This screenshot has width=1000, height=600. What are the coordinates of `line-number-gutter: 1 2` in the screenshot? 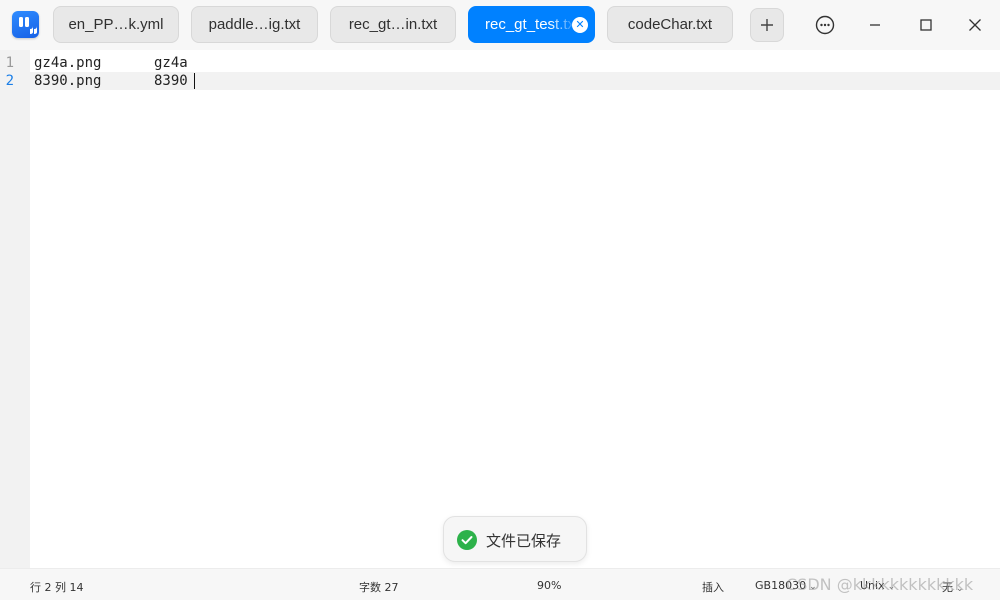 It's located at (15, 309).